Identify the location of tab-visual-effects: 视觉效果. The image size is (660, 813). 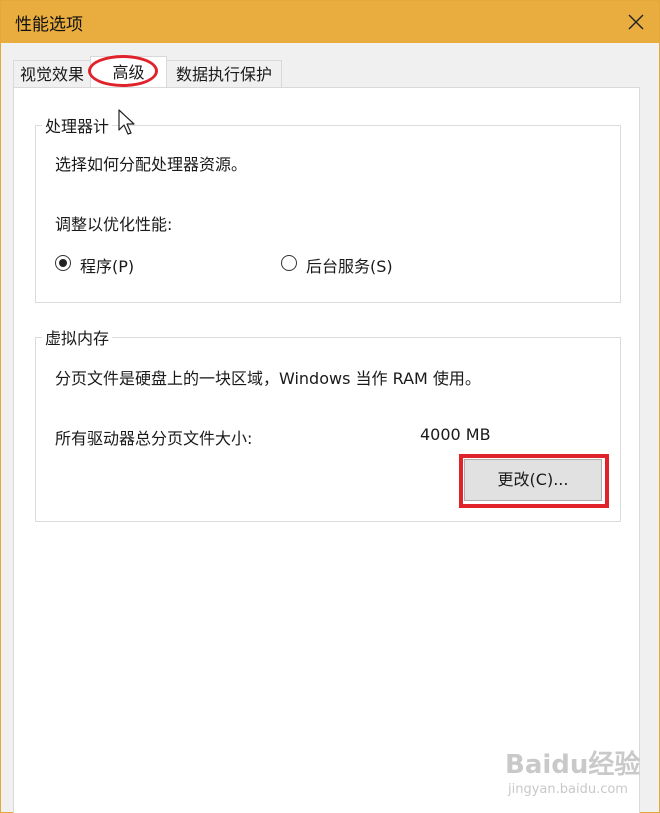
(52, 73).